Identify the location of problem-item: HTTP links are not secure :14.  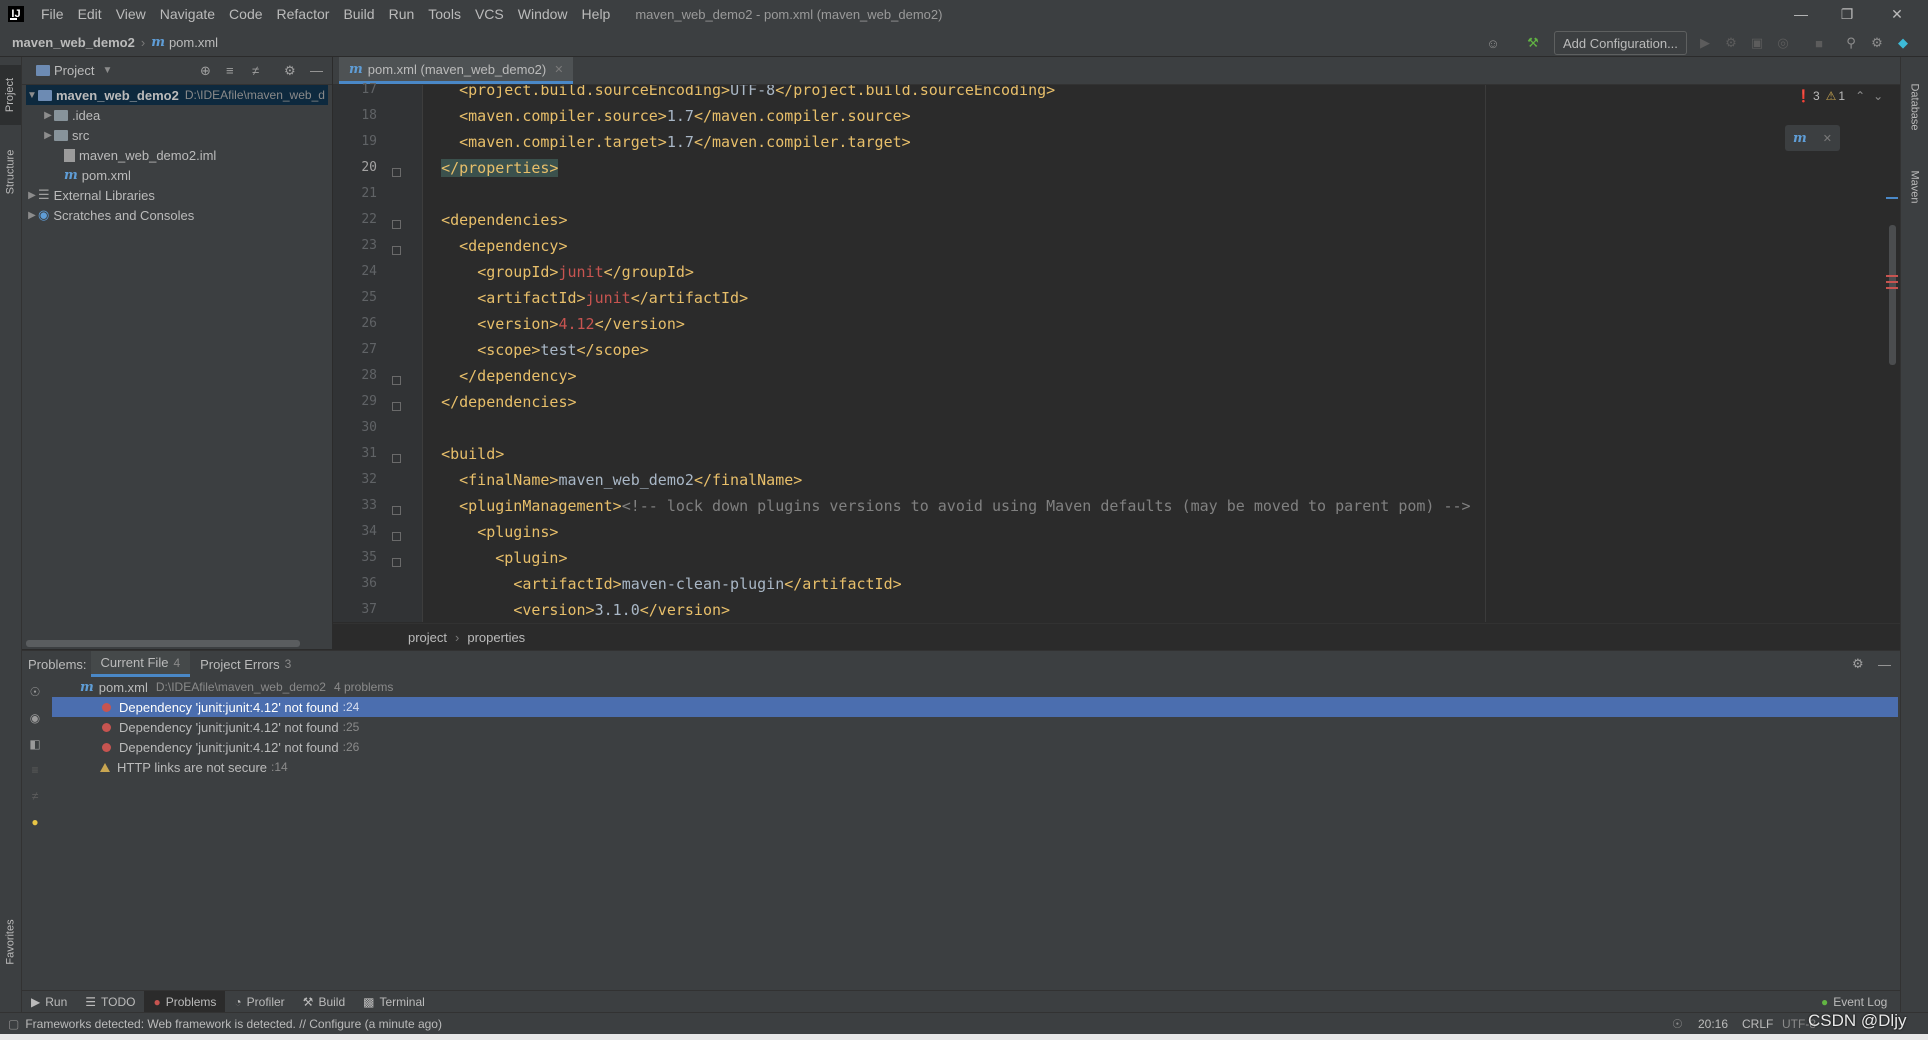
(975, 767).